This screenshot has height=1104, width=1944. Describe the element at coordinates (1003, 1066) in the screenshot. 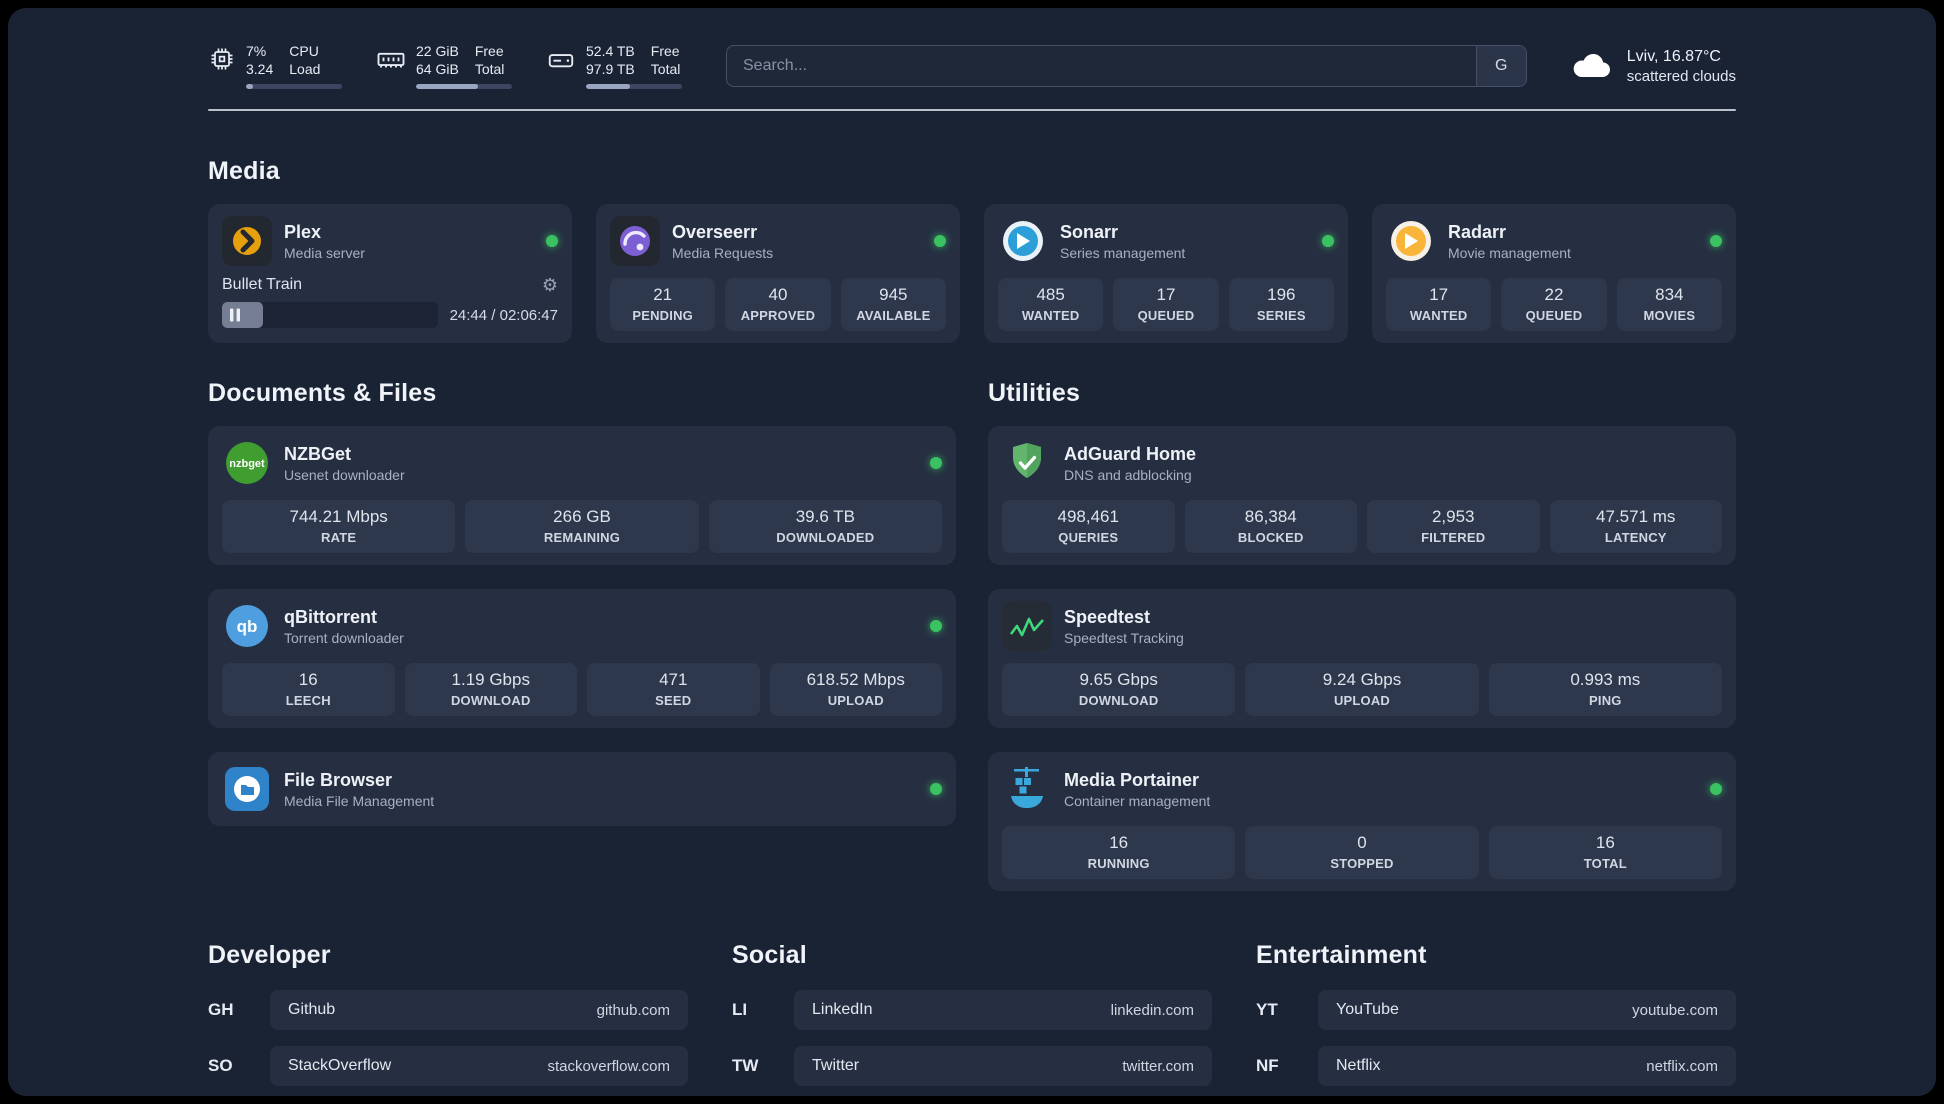

I see `bookmark-link-twitter: Twitter twitter.com` at that location.